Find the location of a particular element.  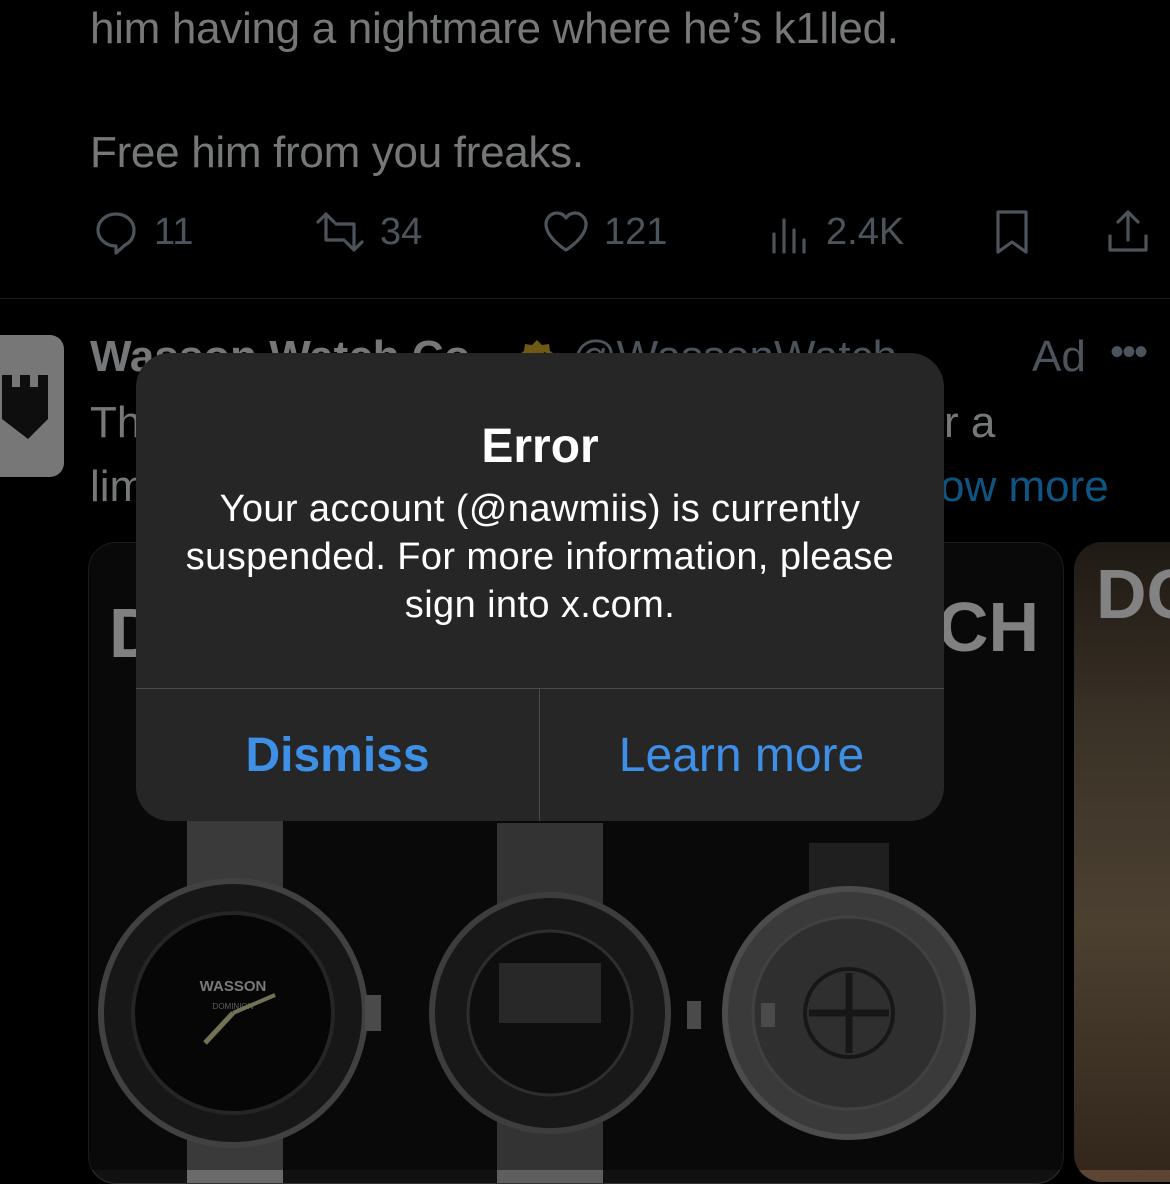

more-options-icon: ••• is located at coordinates (1129, 352).